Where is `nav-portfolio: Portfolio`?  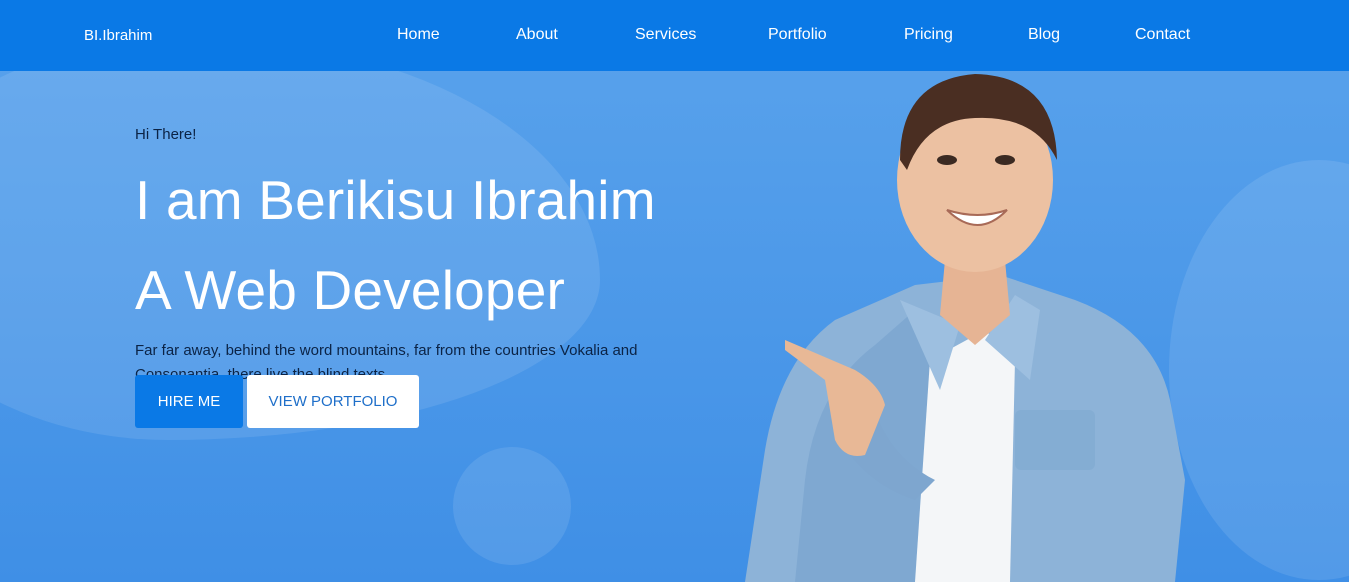
nav-portfolio: Portfolio is located at coordinates (797, 35).